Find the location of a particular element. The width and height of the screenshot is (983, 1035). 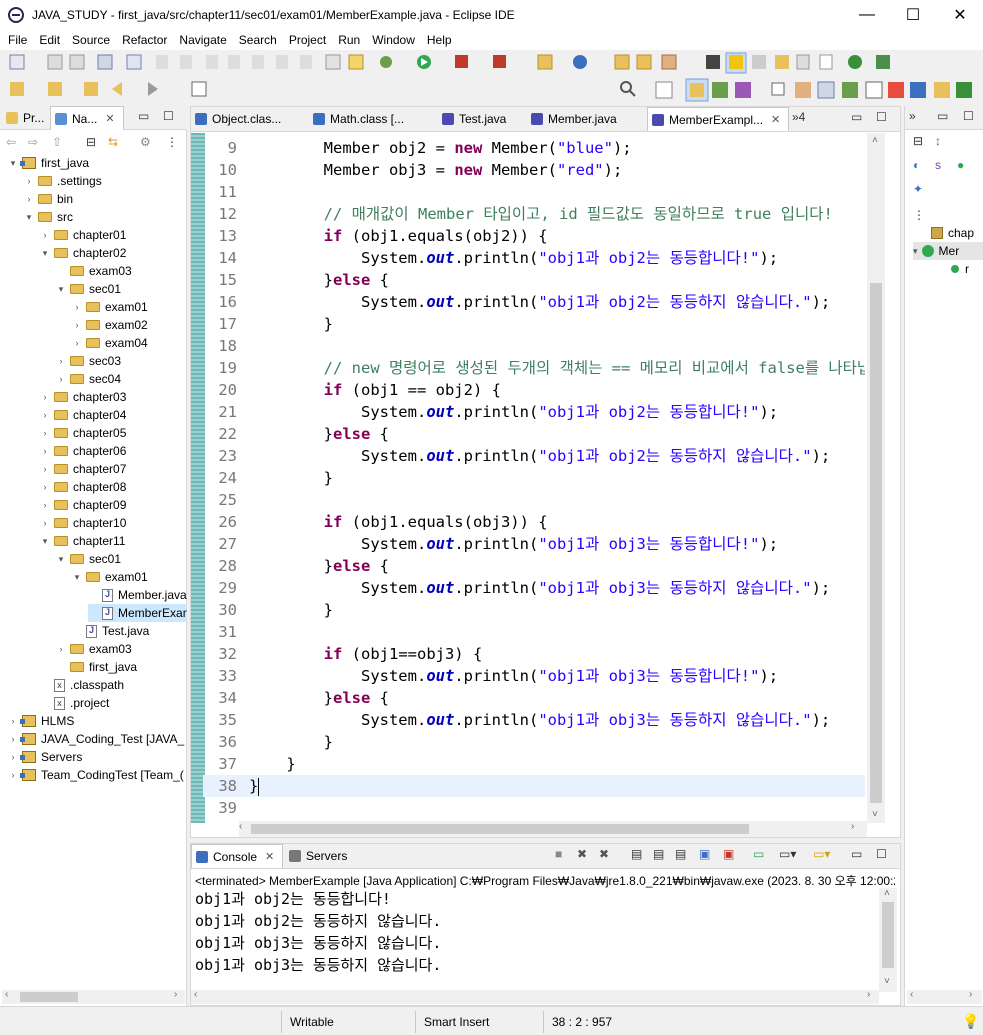

tree-item: ▾ chapter02 is located at coordinates (83, 253).